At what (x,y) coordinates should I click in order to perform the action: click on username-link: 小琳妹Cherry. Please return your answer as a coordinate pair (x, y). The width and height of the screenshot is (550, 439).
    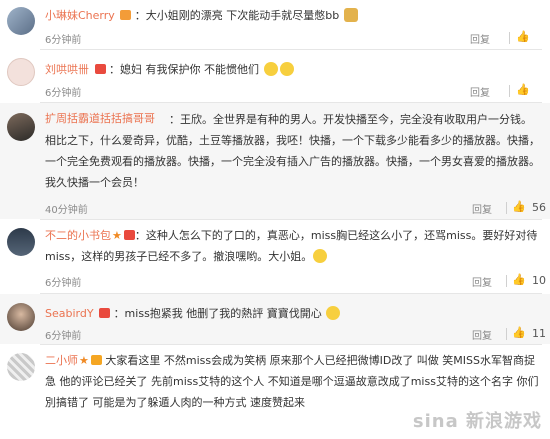
    Looking at the image, I should click on (80, 15).